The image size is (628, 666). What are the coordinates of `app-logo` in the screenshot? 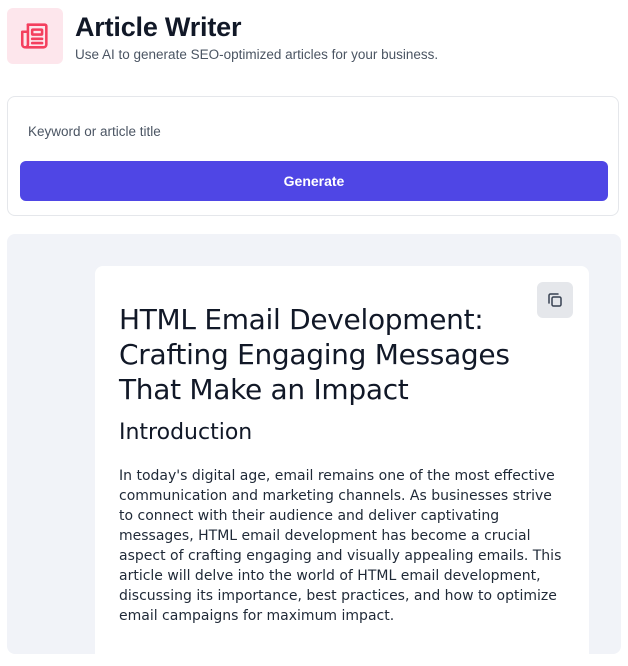 It's located at (35, 36).